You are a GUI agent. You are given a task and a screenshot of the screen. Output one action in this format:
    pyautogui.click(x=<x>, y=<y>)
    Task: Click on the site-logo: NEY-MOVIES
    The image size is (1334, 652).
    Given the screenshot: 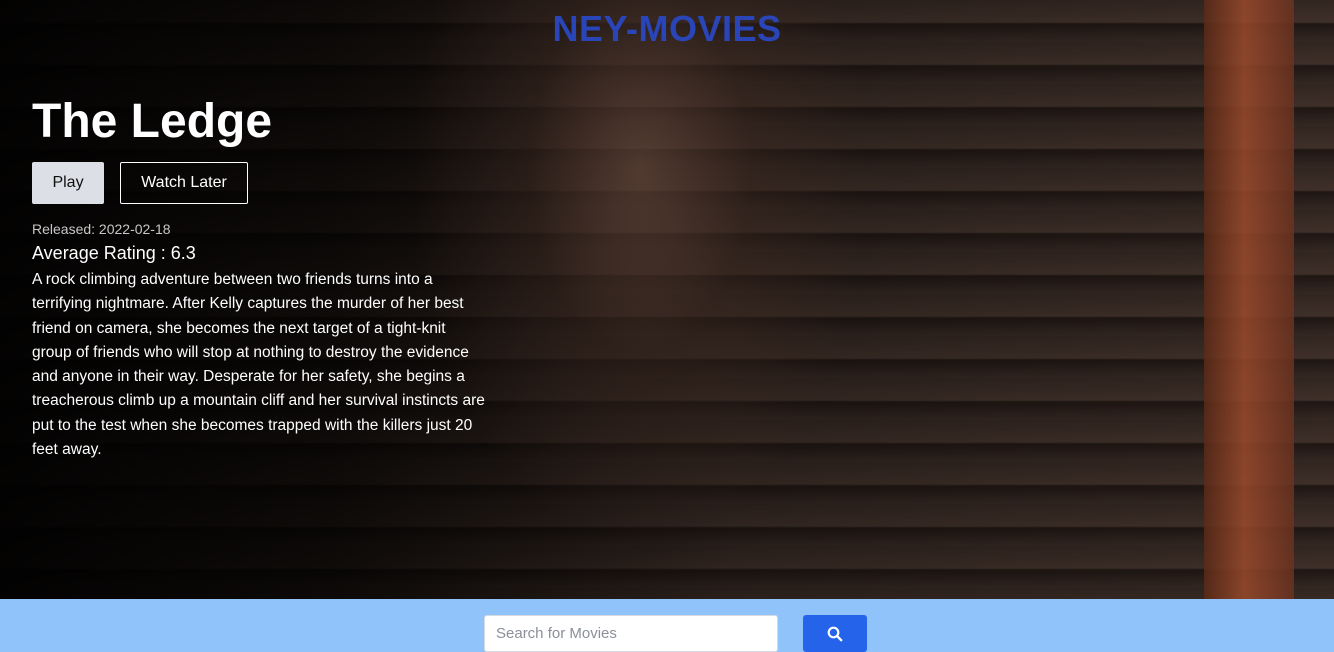 What is the action you would take?
    pyautogui.click(x=667, y=29)
    